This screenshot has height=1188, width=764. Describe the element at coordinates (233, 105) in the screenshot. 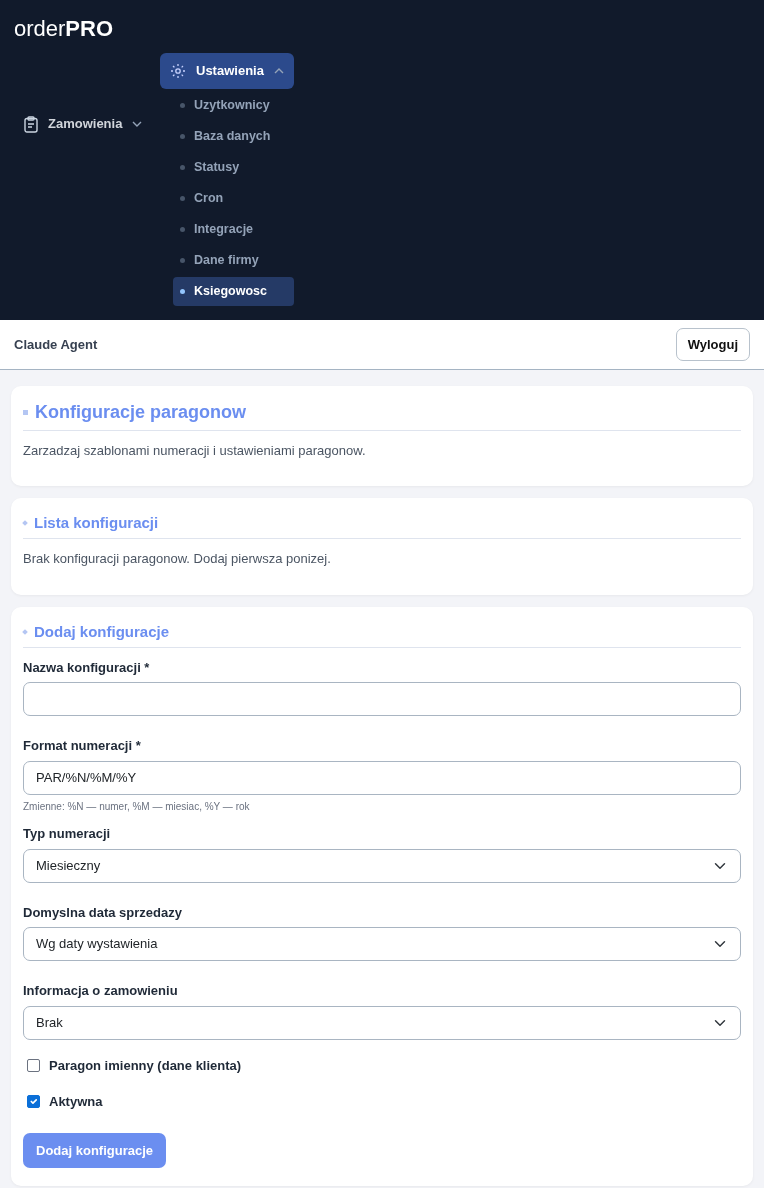

I see `submenu-item: Uzytkownicy` at that location.